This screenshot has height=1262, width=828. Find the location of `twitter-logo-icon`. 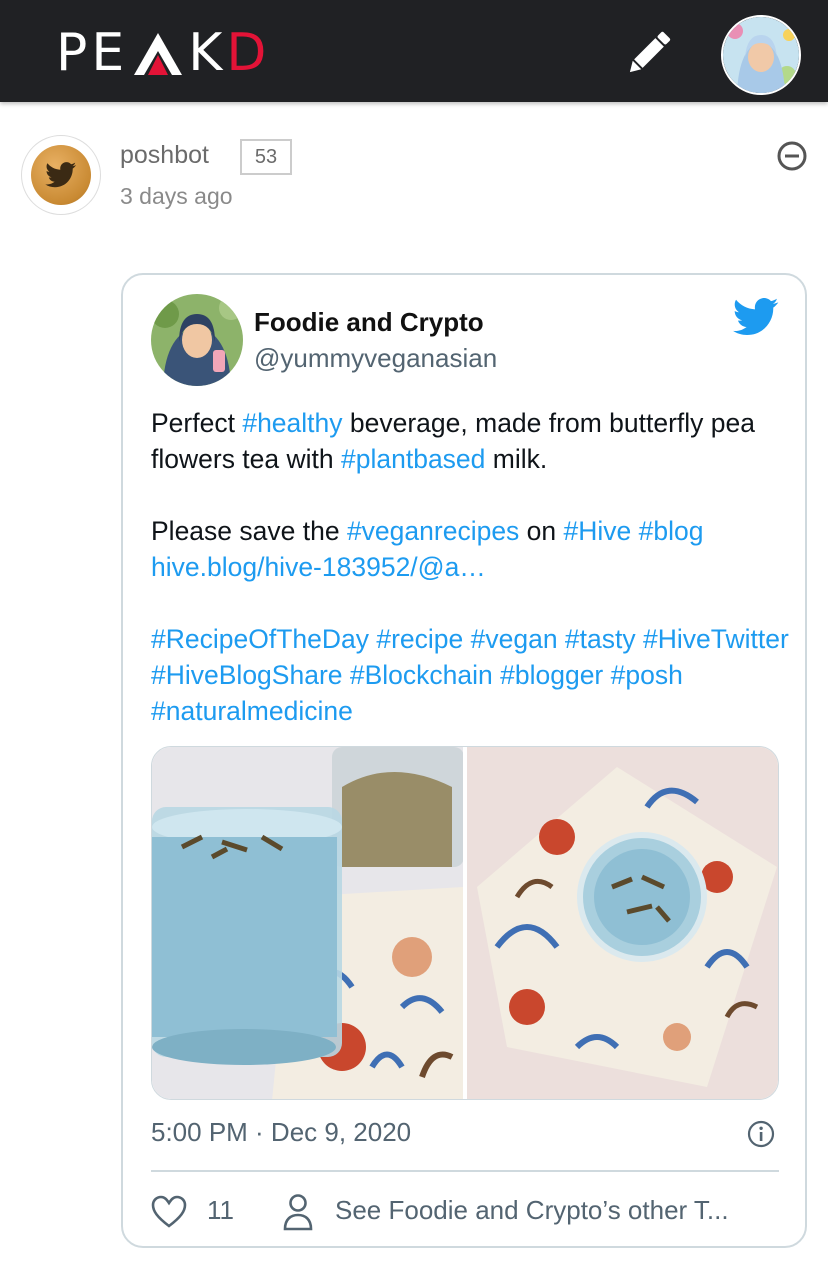

twitter-logo-icon is located at coordinates (755, 317).